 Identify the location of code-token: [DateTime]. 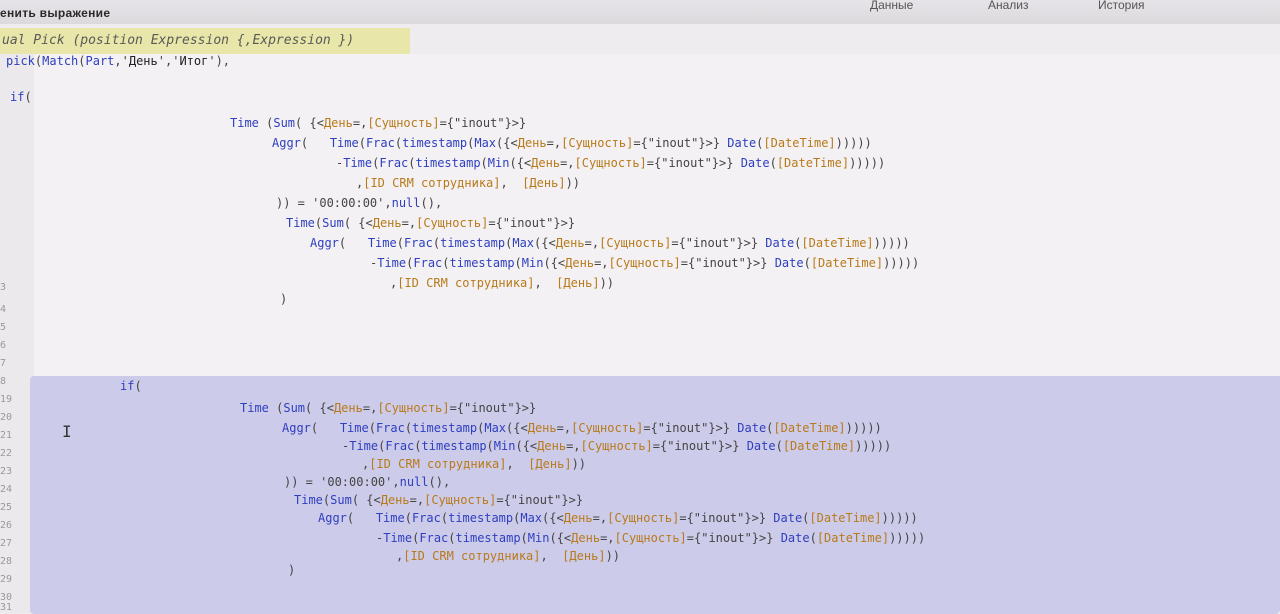
(845, 518).